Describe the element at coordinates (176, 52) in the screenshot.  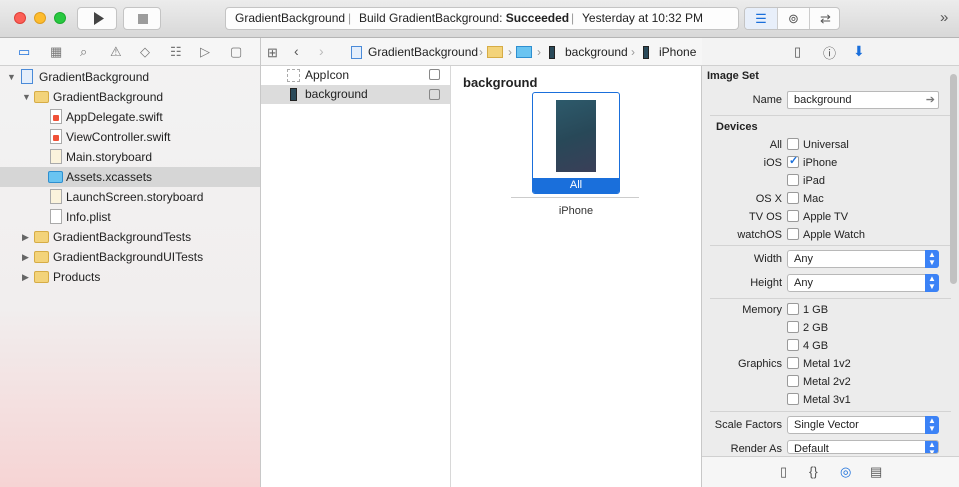
I see `debug-navigator-icon: ☷` at that location.